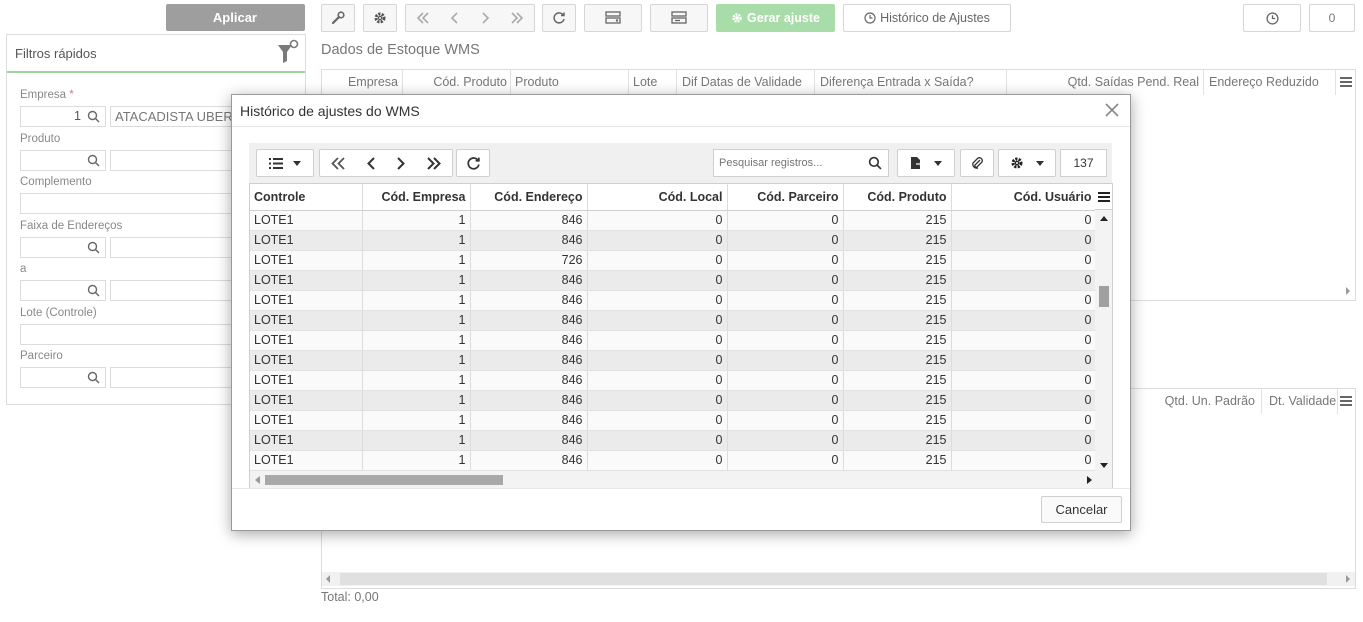 The width and height of the screenshot is (1363, 622). Describe the element at coordinates (1105, 82) in the screenshot. I see `column-header: Qtd. Saídas Pend. Real` at that location.